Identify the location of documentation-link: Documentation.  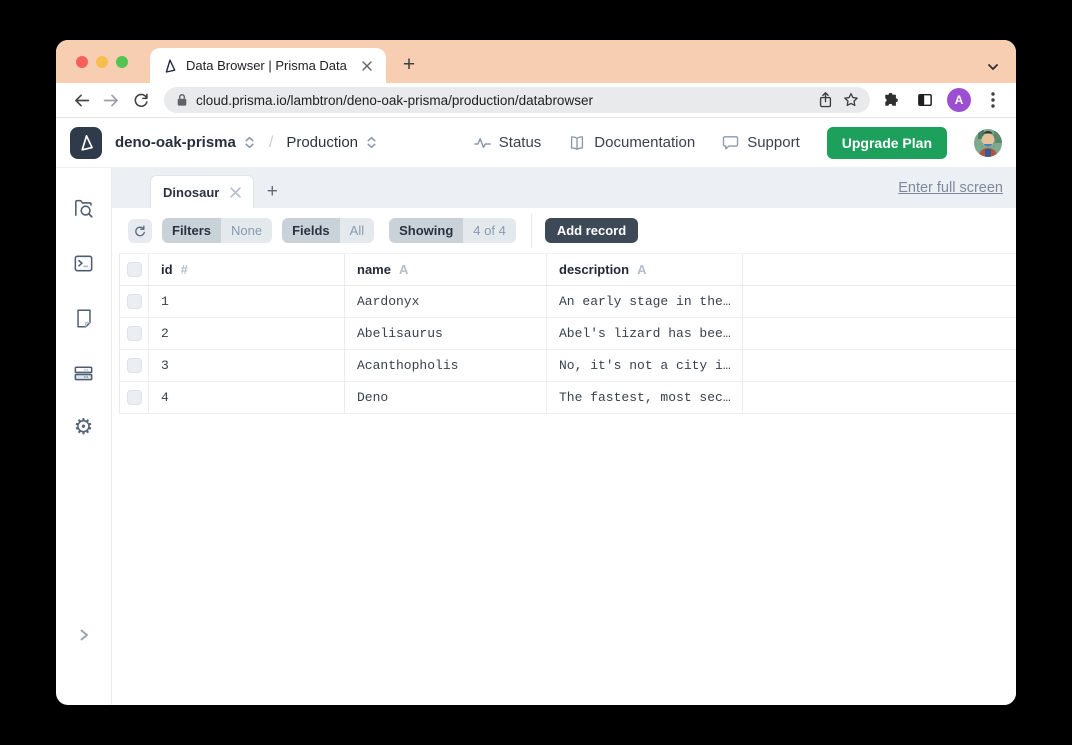
(631, 142).